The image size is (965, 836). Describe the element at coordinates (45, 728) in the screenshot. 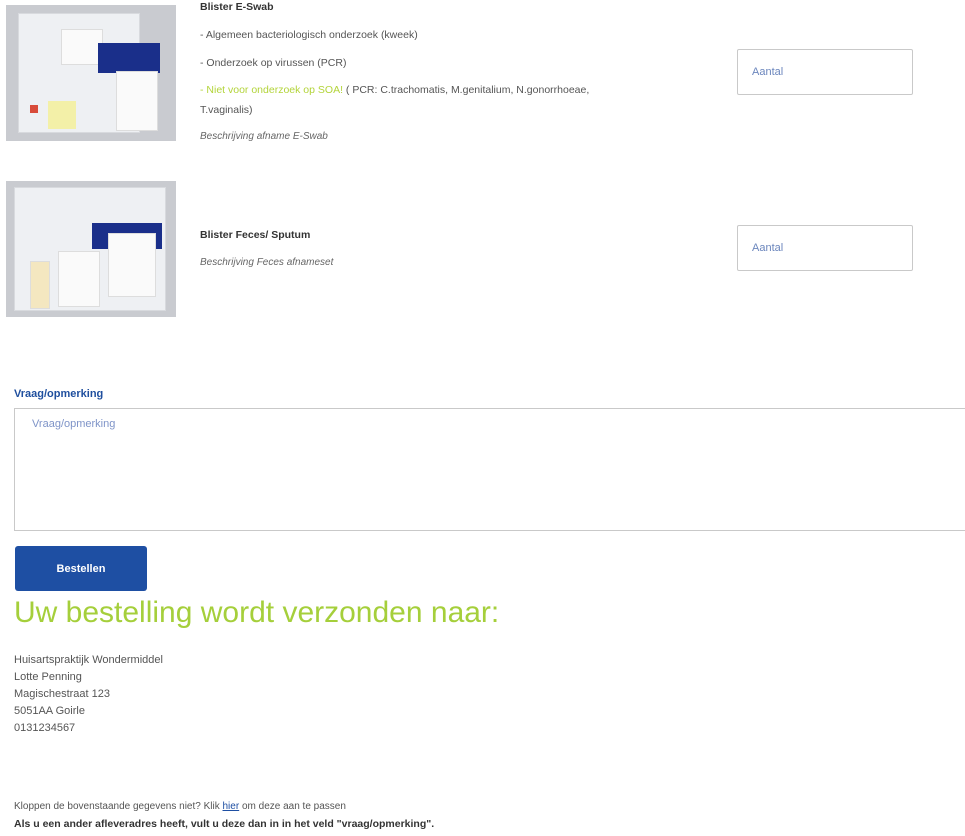

I see `address-line: 0131234567` at that location.